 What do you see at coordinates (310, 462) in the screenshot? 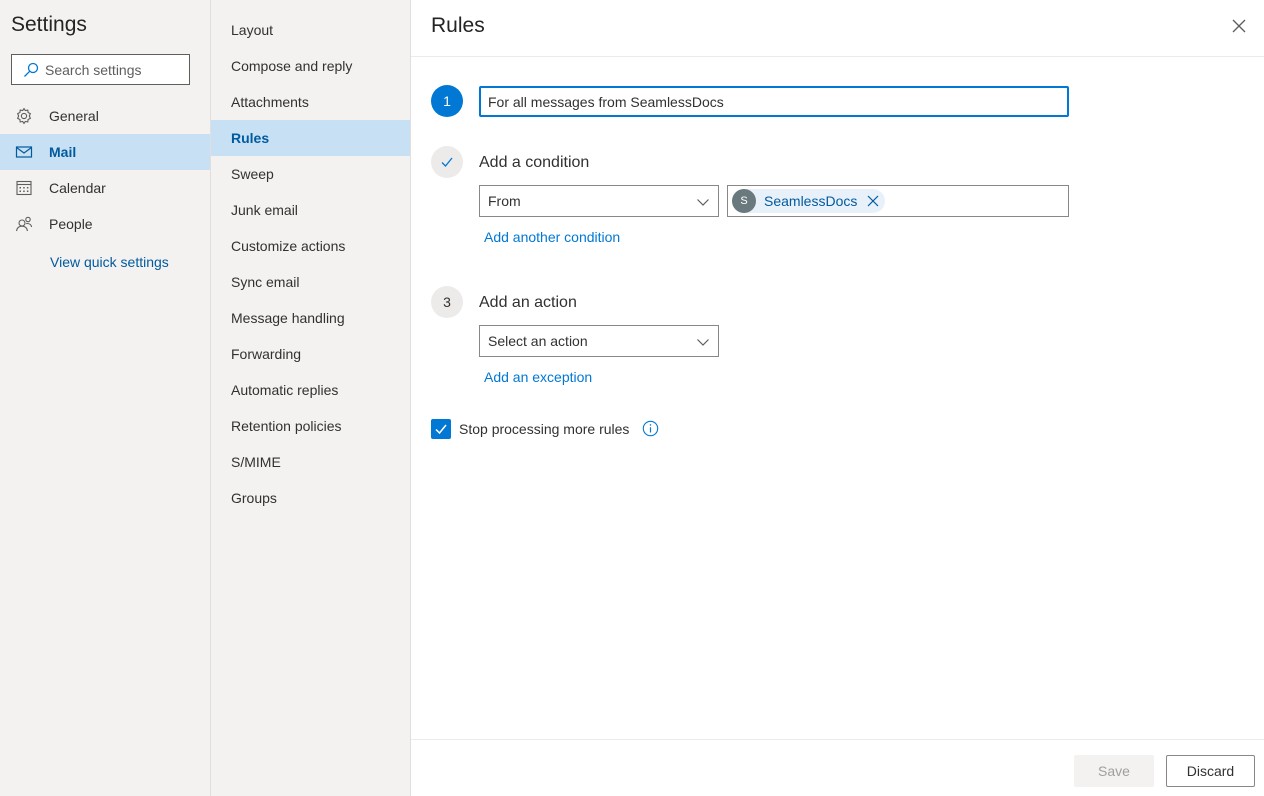
I see `subnav-item-smime: S/MIME` at bounding box center [310, 462].